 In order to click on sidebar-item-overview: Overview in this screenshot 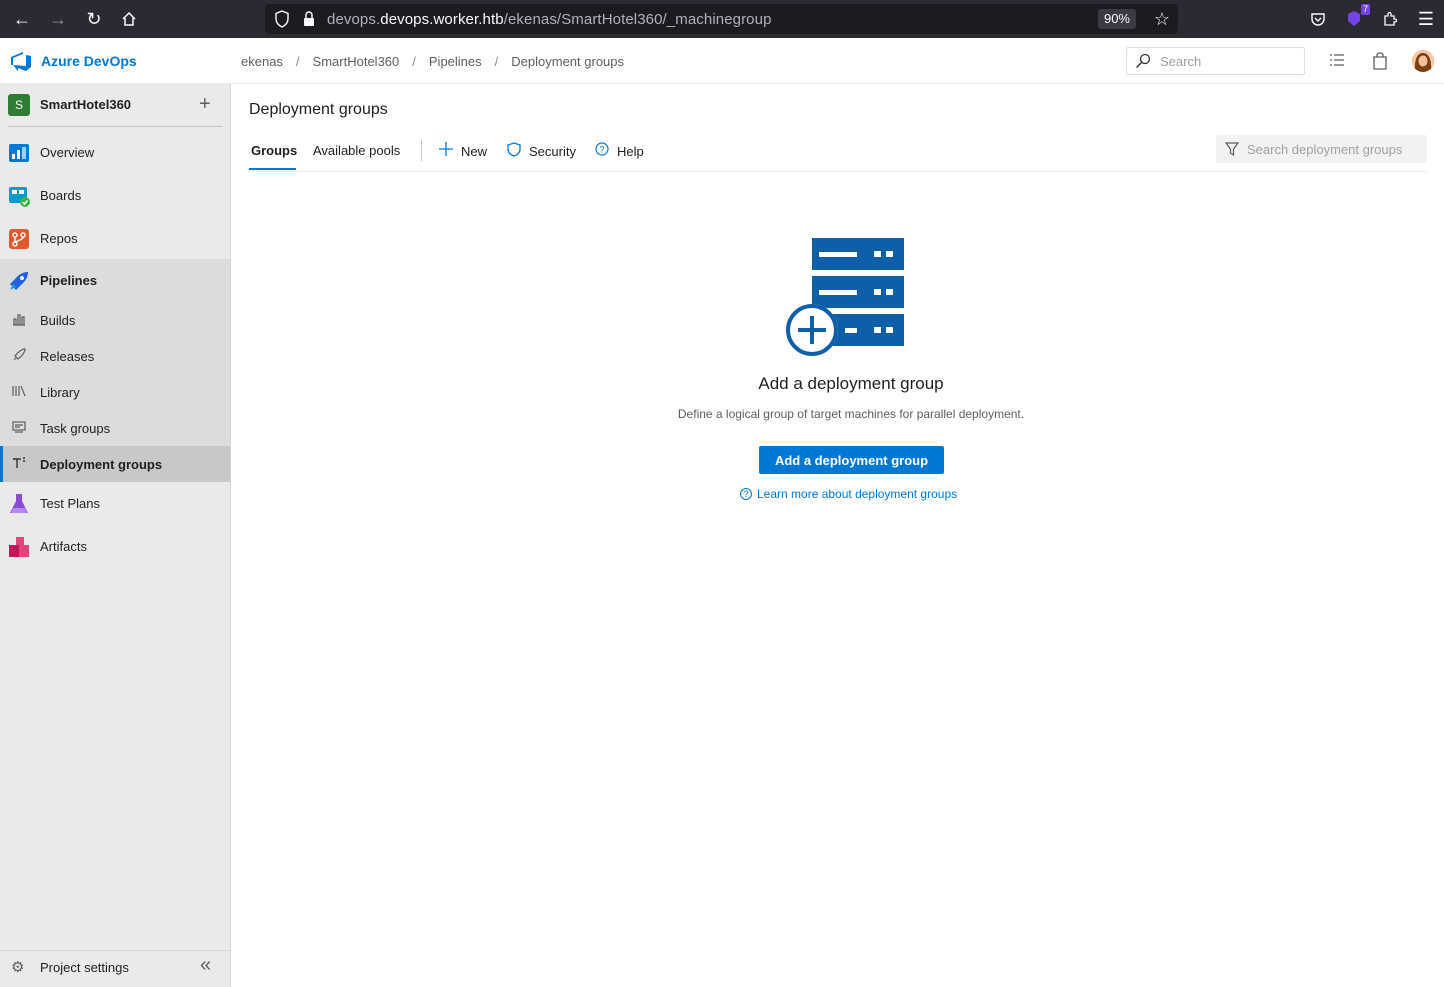, I will do `click(115, 152)`.